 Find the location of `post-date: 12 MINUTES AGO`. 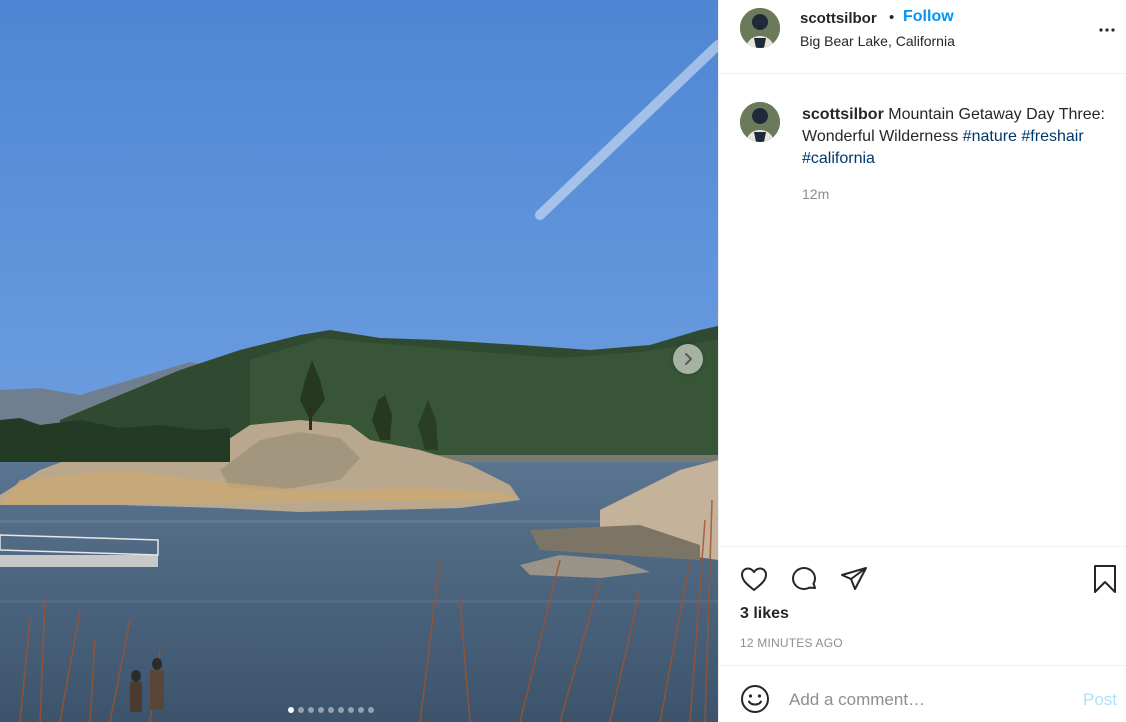

post-date: 12 MINUTES AGO is located at coordinates (791, 643).